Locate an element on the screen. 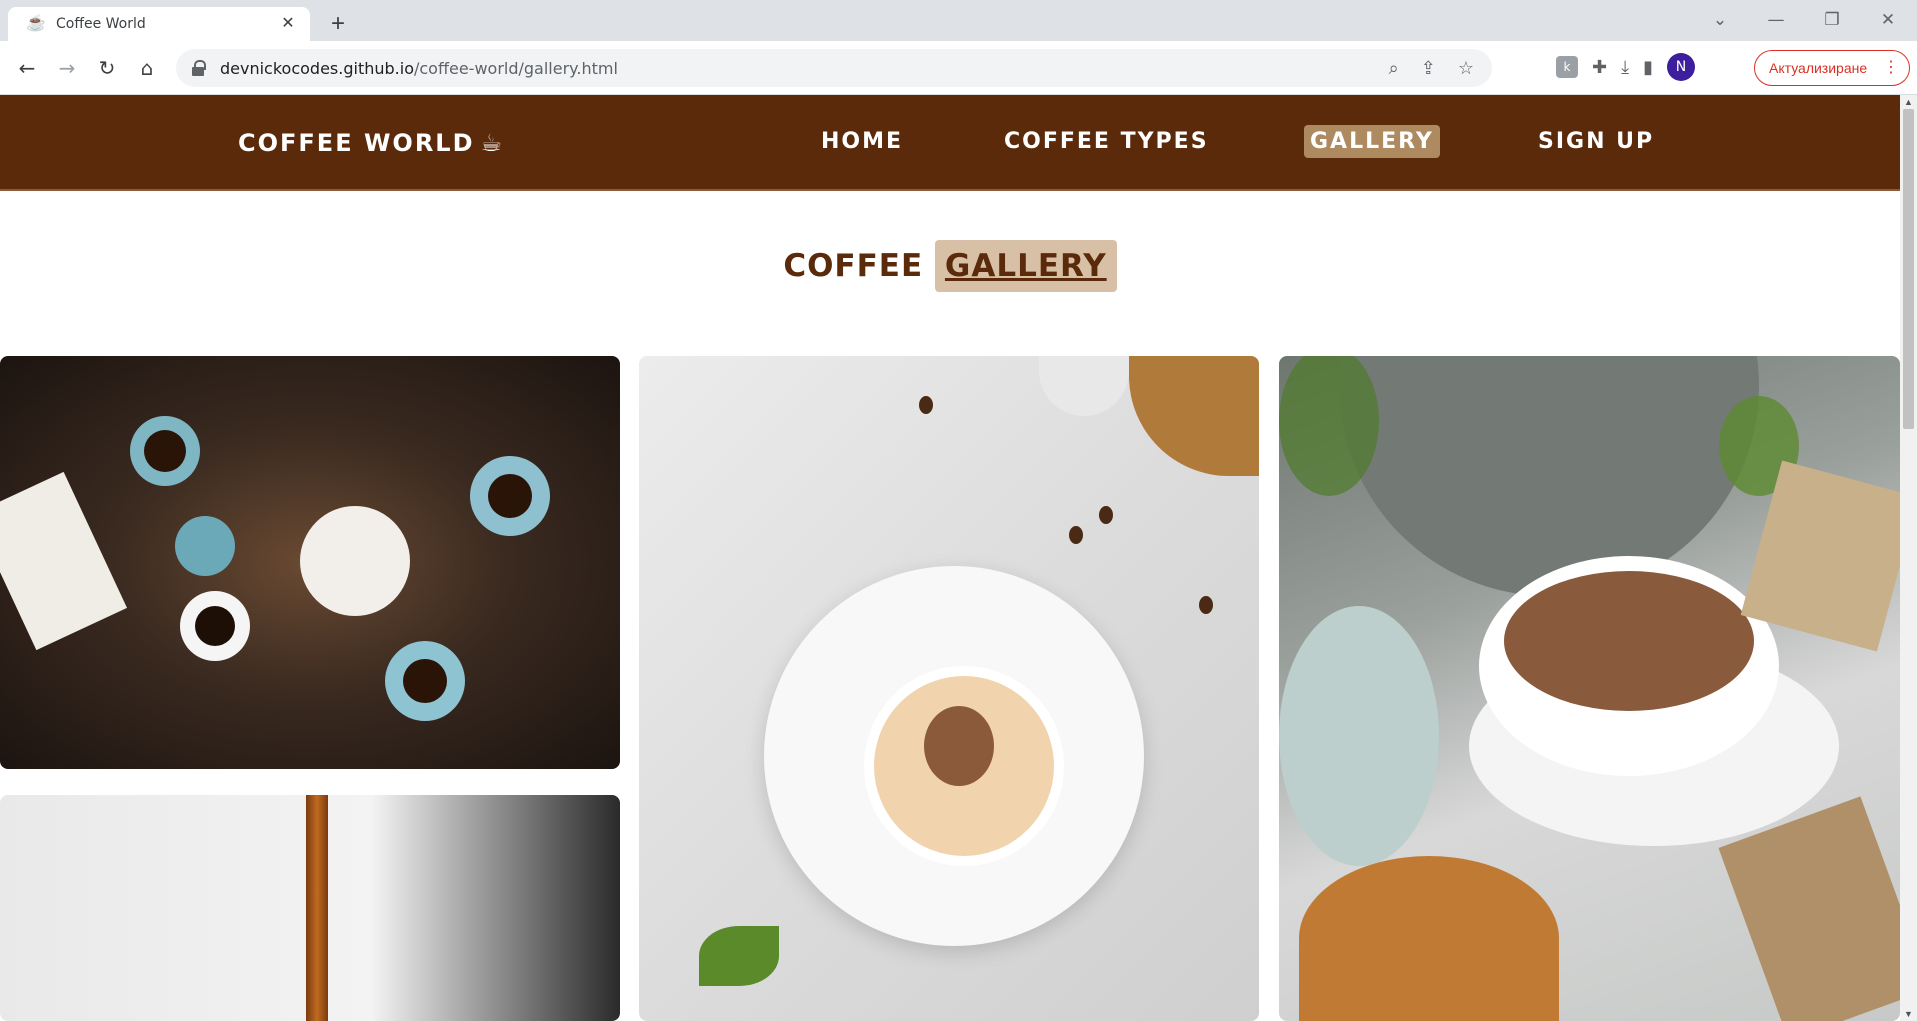  page-title: COFFEE GALLERY is located at coordinates (950, 266).